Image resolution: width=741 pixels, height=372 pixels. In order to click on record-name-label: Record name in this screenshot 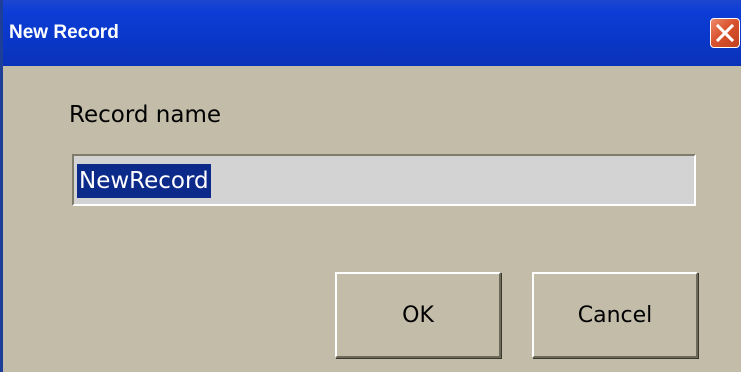, I will do `click(145, 115)`.